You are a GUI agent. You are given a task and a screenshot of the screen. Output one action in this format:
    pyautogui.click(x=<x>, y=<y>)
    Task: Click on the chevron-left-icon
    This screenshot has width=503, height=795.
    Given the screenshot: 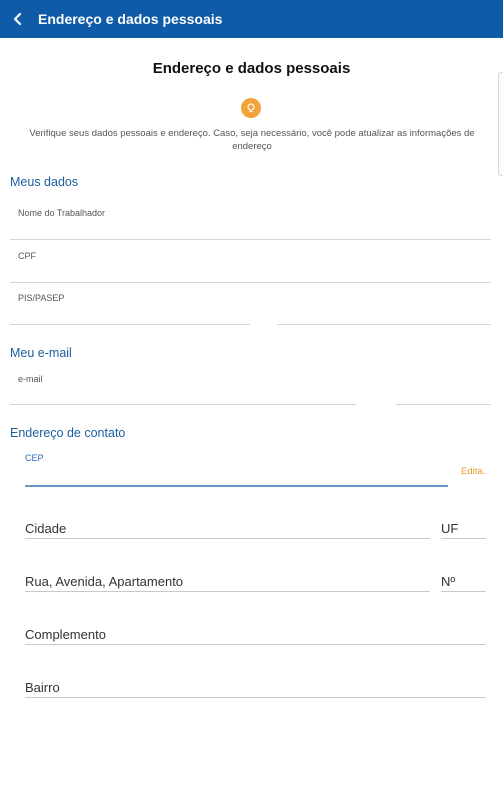 What is the action you would take?
    pyautogui.click(x=17, y=19)
    